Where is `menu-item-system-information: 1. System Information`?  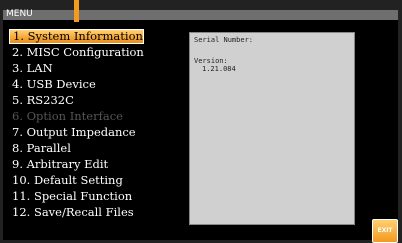
menu-item-system-information: 1. System Information is located at coordinates (76, 36).